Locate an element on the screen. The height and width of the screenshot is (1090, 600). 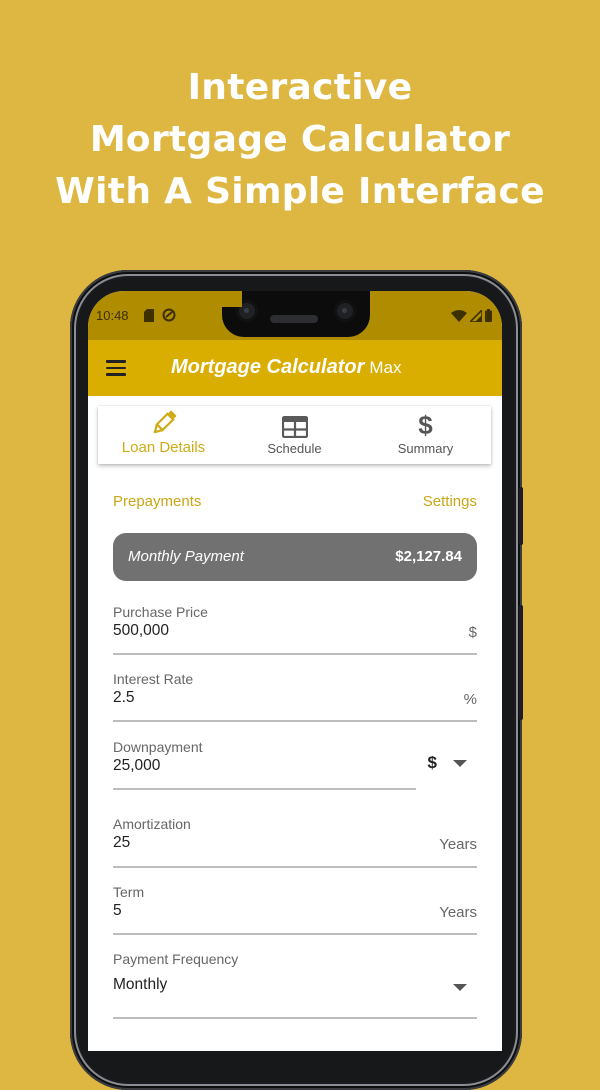
promo-line-1: Interactive is located at coordinates (300, 87).